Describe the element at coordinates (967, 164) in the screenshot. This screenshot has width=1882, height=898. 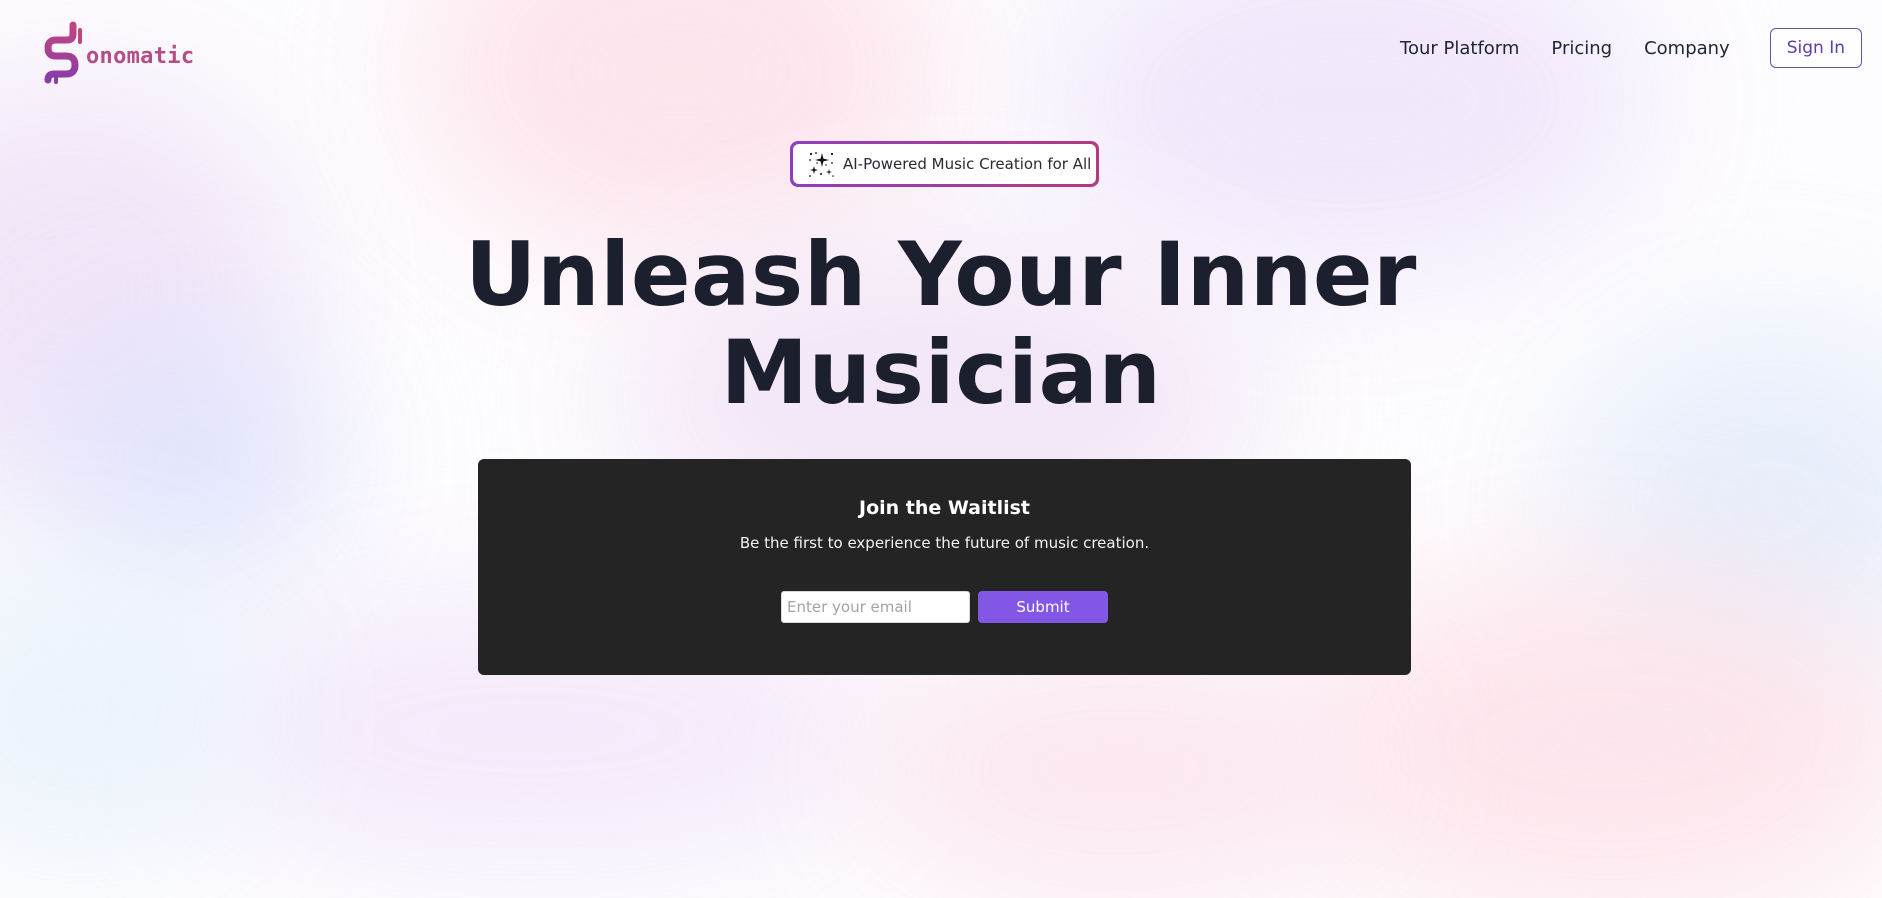
I see `announcement-badge-text: AI-Powered Music Creation for All` at that location.